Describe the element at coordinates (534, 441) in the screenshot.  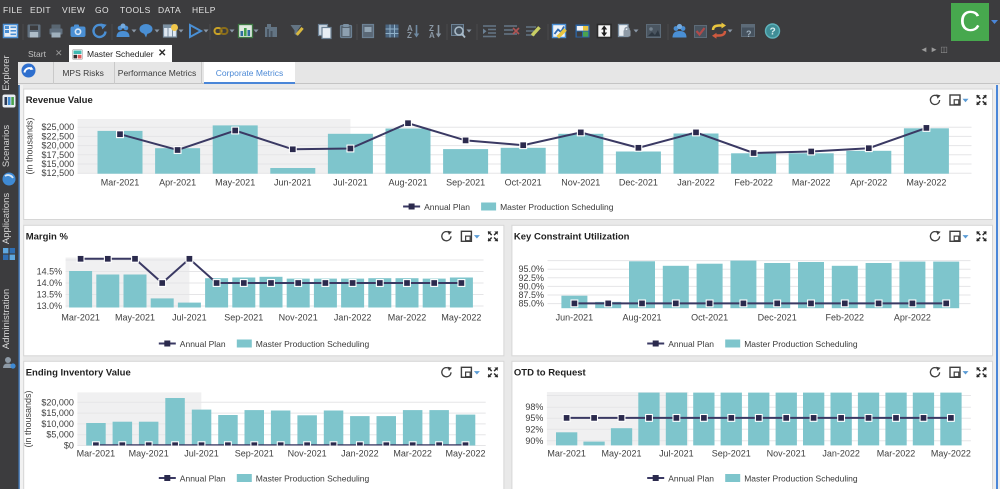
I see `svg-text: 90%` at that location.